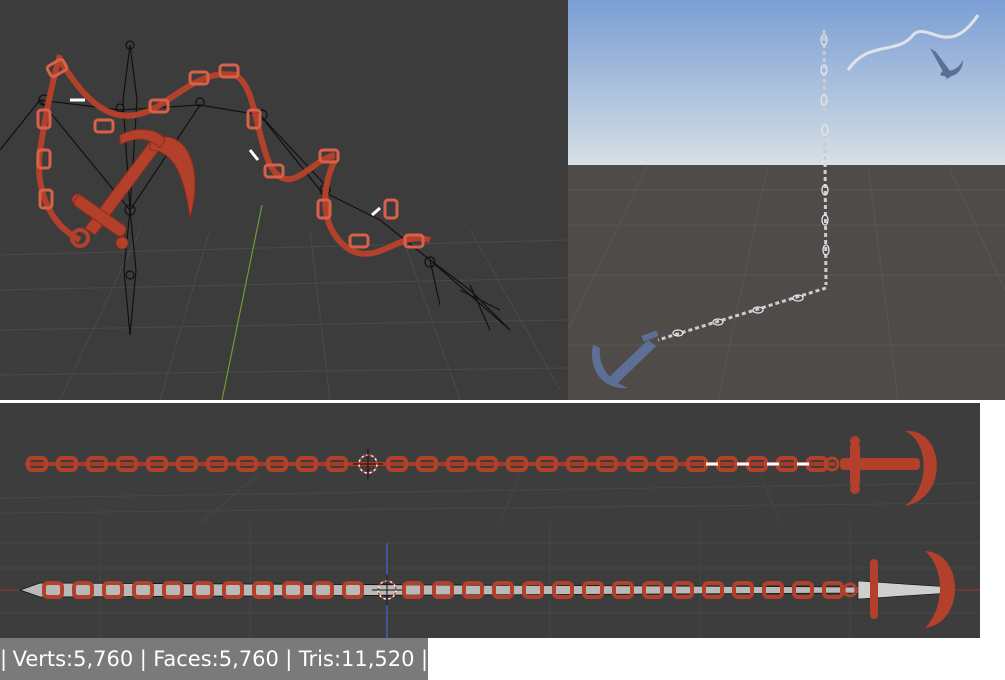  What do you see at coordinates (786, 82) in the screenshot?
I see `sky` at bounding box center [786, 82].